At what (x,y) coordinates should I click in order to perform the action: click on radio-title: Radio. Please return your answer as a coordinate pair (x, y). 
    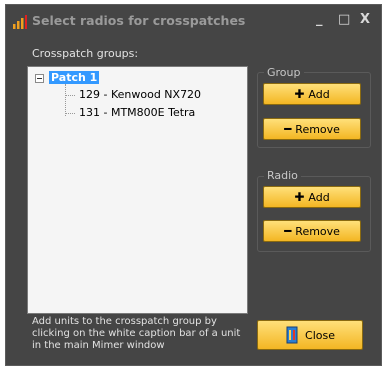
    Looking at the image, I should click on (282, 175).